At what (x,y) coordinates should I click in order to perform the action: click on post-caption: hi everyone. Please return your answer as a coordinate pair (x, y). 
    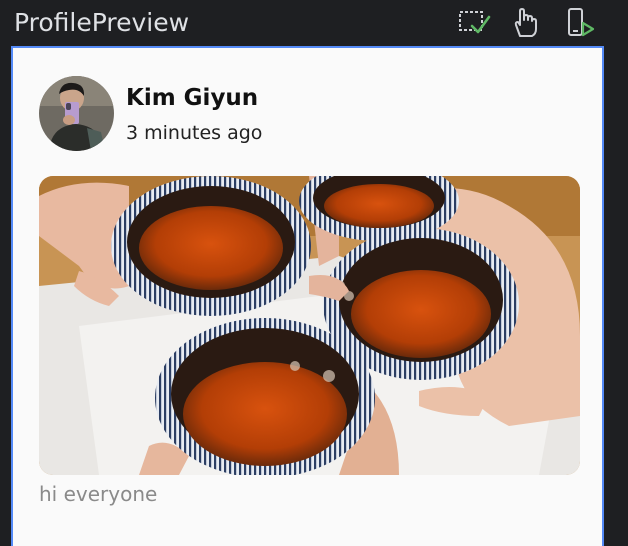
    Looking at the image, I should click on (98, 494).